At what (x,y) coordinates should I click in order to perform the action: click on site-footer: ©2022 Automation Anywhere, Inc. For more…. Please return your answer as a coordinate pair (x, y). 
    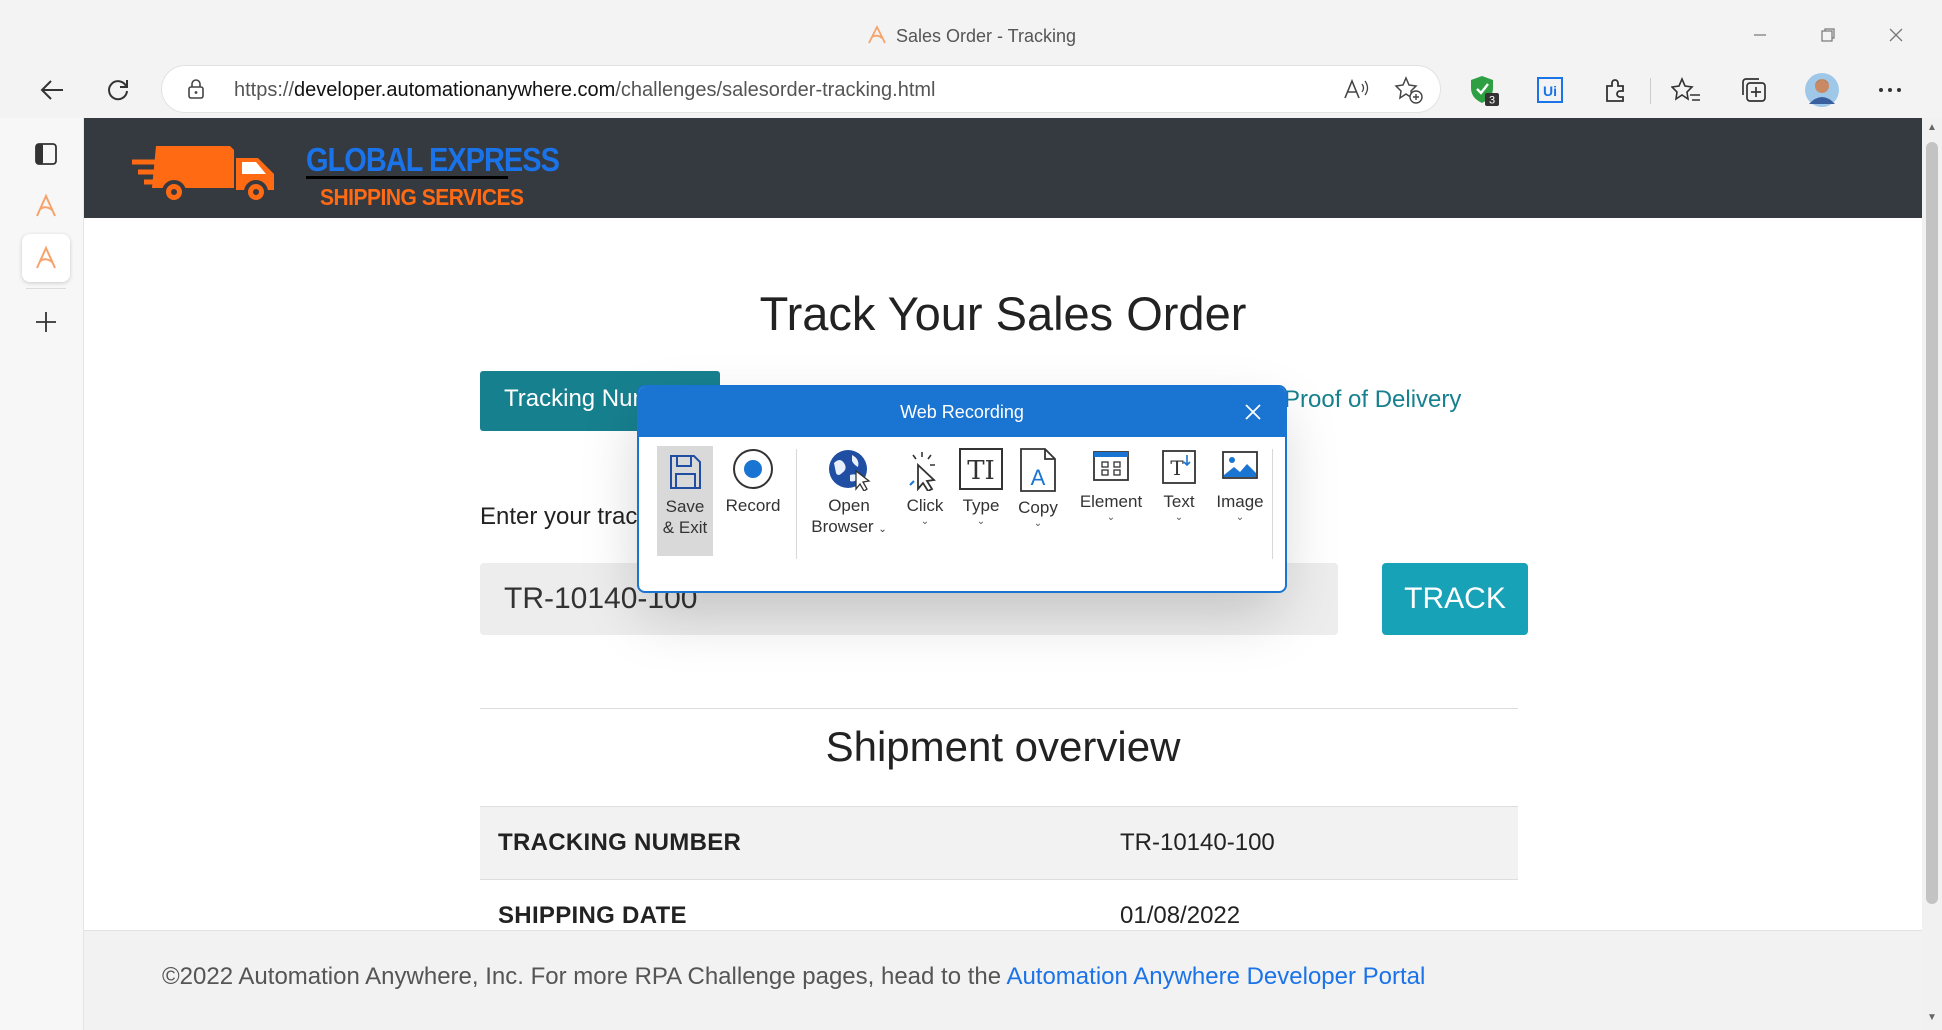
    Looking at the image, I should click on (1003, 980).